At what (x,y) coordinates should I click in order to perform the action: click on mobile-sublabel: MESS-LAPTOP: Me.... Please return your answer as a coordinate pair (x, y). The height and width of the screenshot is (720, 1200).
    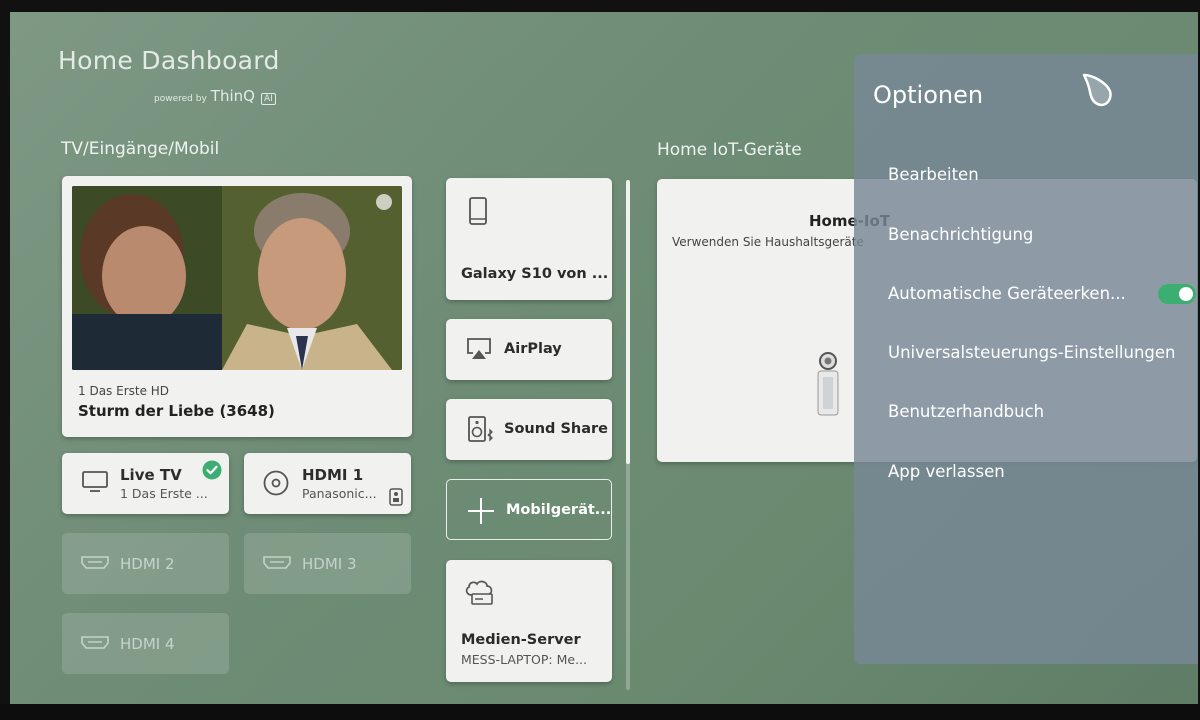
    Looking at the image, I should click on (524, 659).